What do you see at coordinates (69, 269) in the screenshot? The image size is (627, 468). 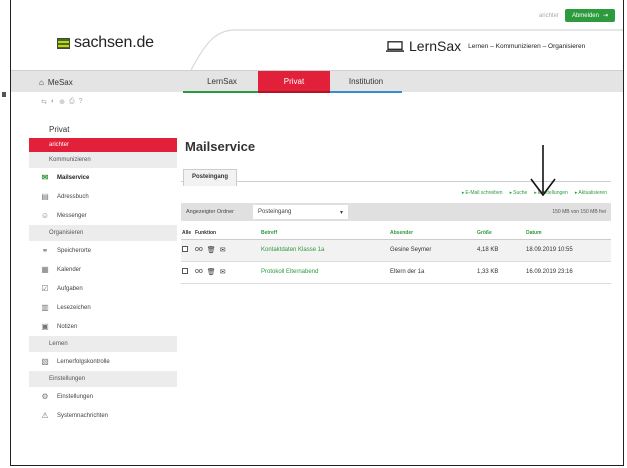 I see `sidebar-item-label: Kalender` at bounding box center [69, 269].